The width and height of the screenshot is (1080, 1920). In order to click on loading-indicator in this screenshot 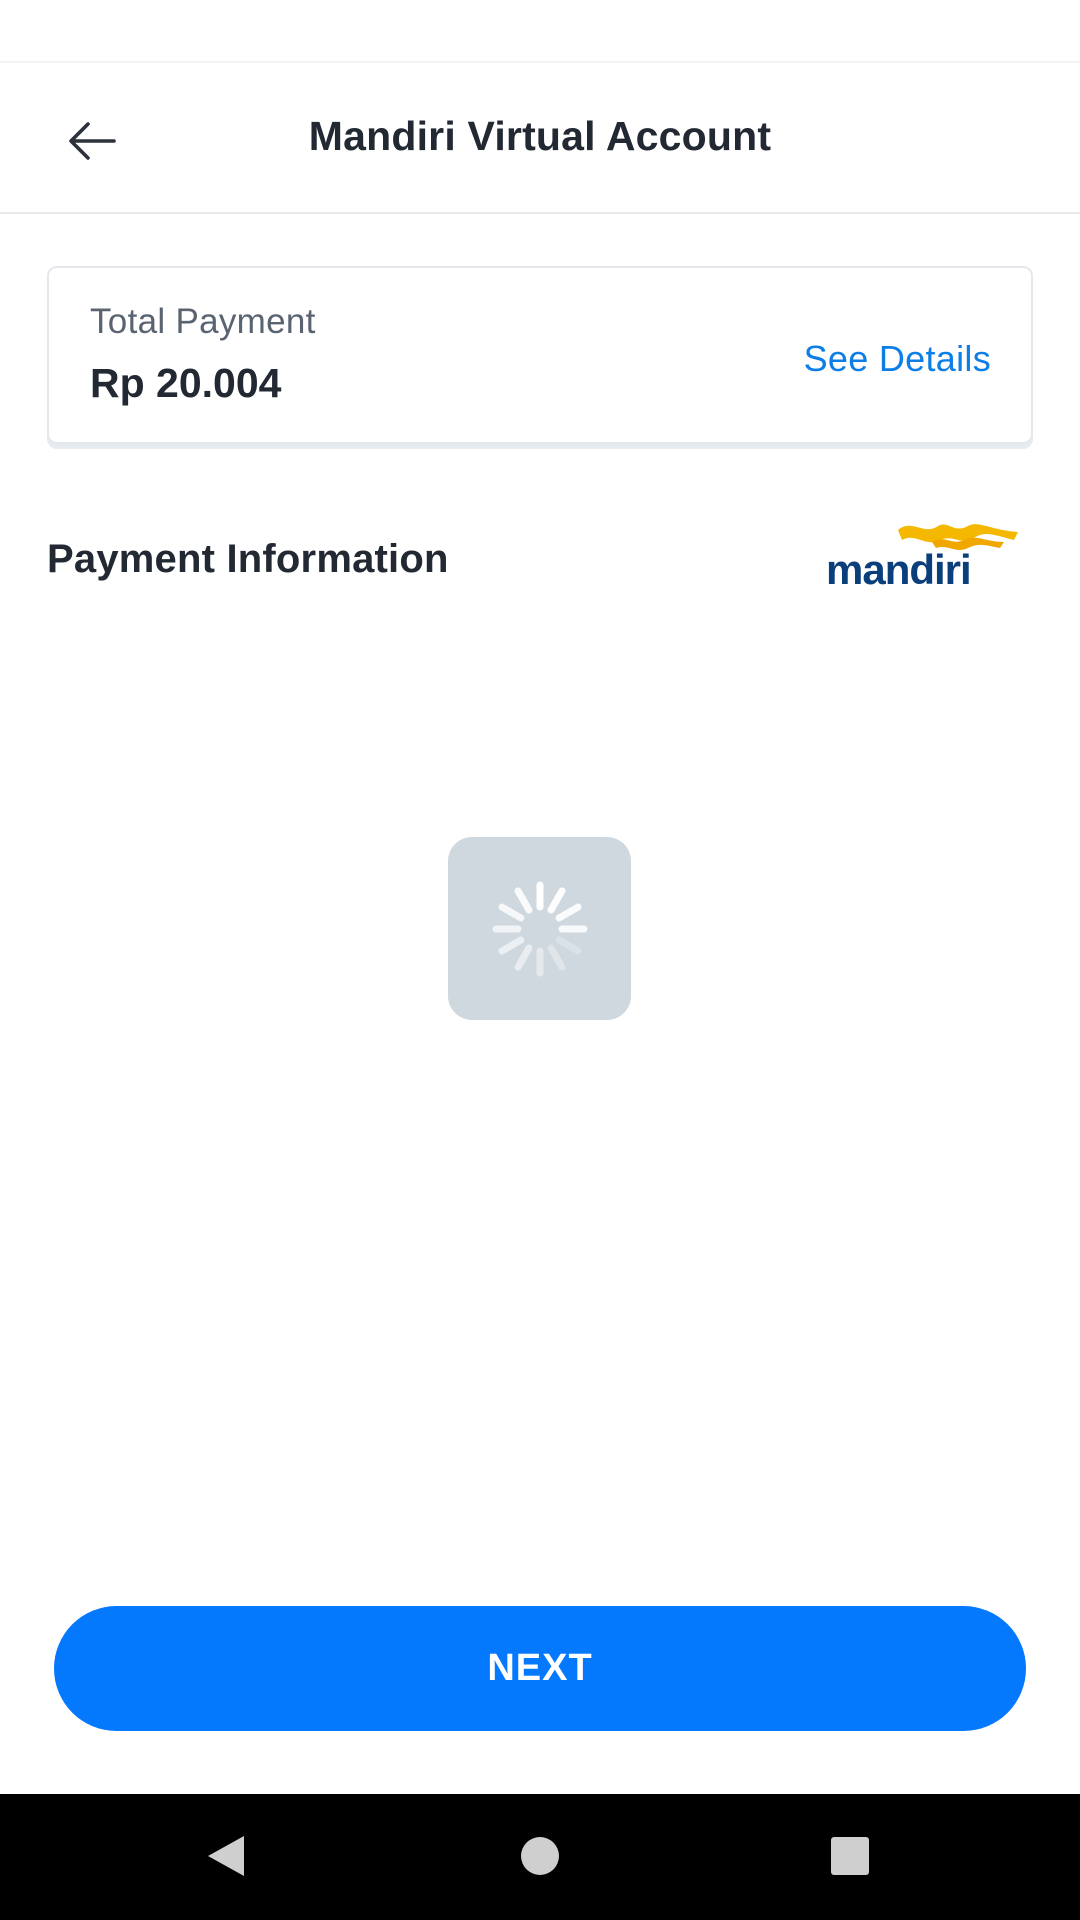, I will do `click(539, 928)`.